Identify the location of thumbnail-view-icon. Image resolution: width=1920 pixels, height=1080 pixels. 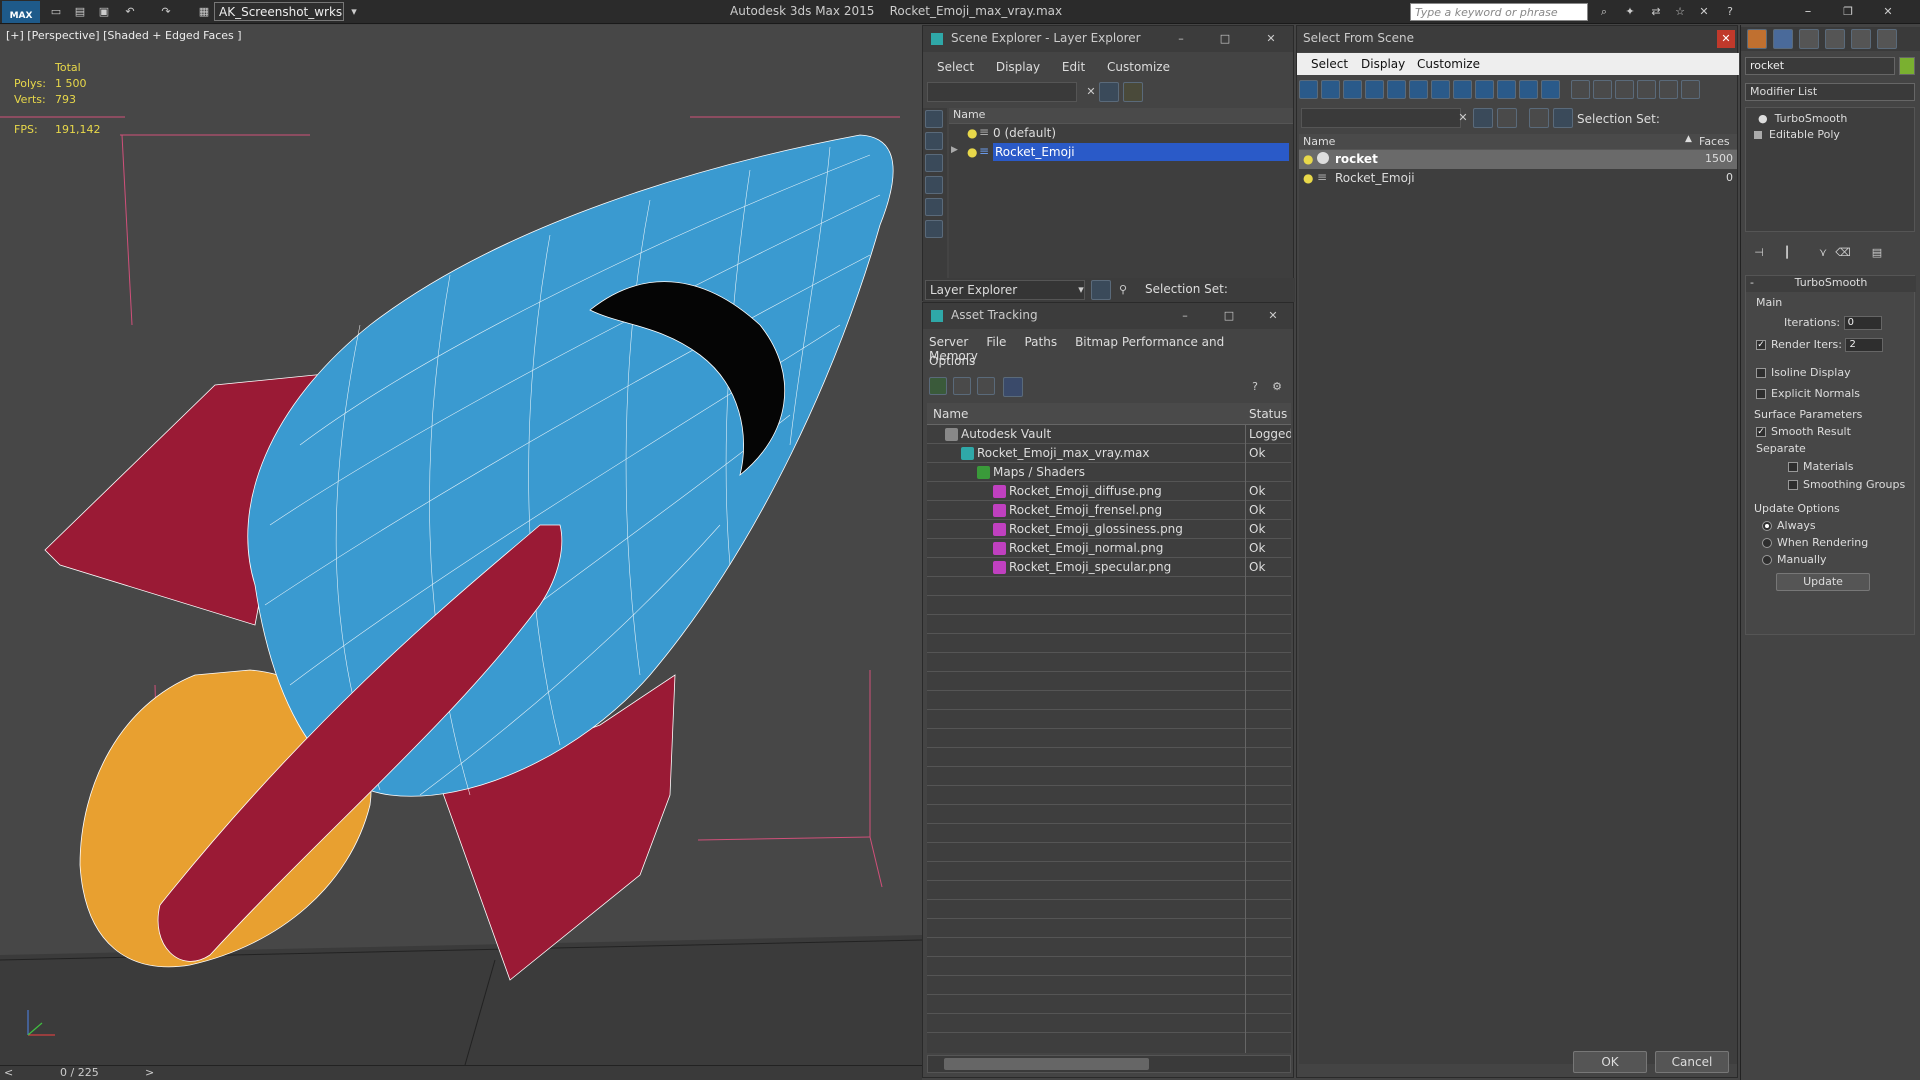
(986, 386).